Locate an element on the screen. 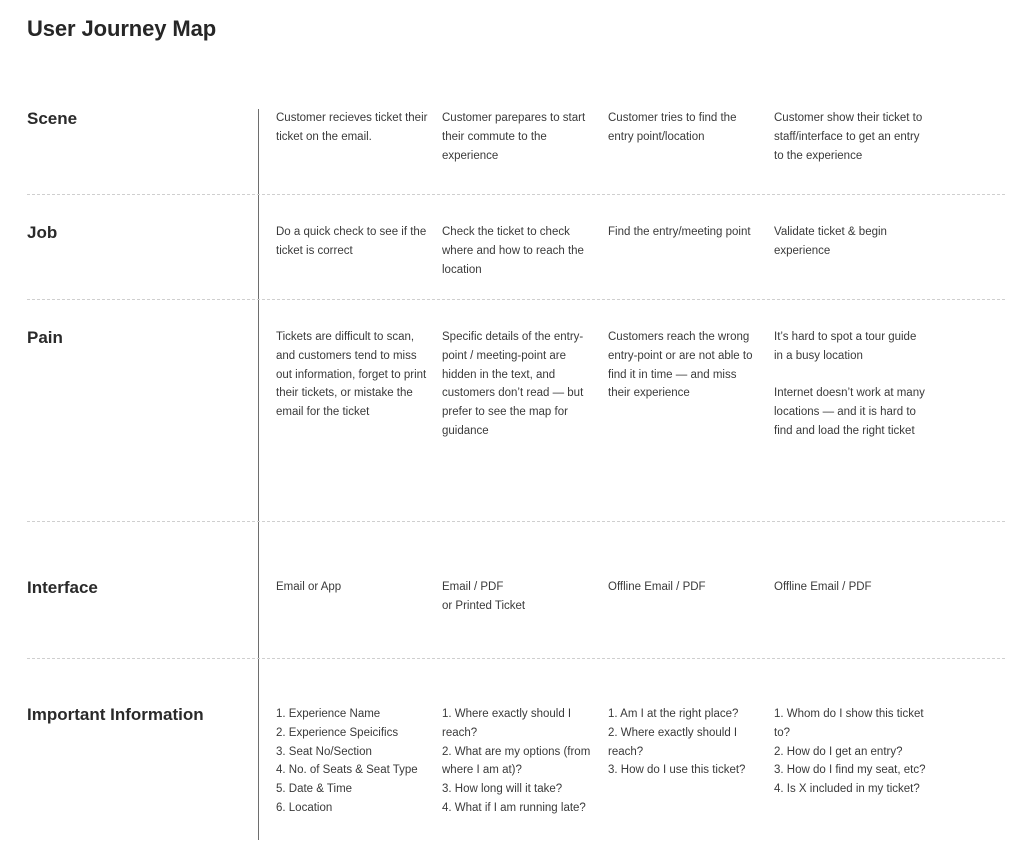 This screenshot has height=844, width=1024. list-item: 3. How do I find my seat, etc? is located at coordinates (850, 770).